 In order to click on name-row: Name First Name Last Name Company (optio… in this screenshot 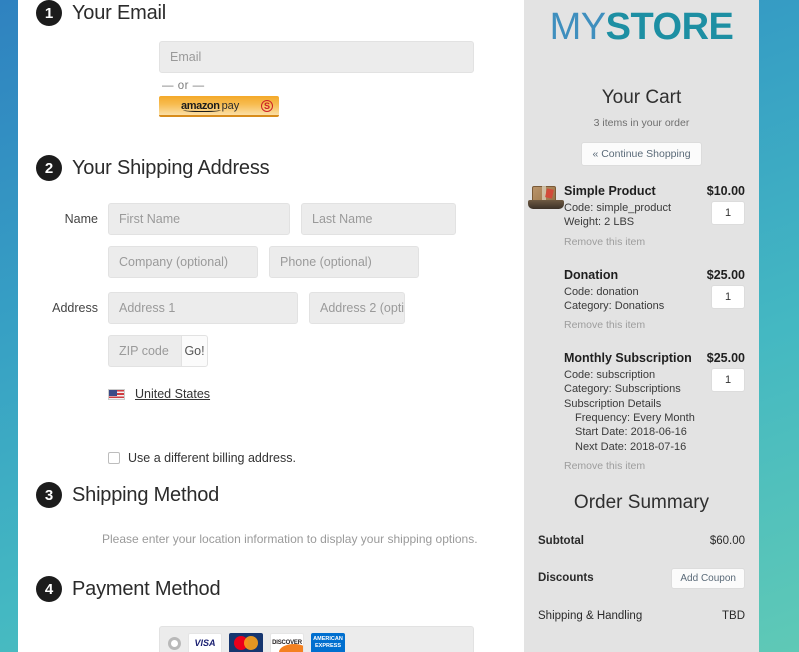, I will do `click(271, 240)`.